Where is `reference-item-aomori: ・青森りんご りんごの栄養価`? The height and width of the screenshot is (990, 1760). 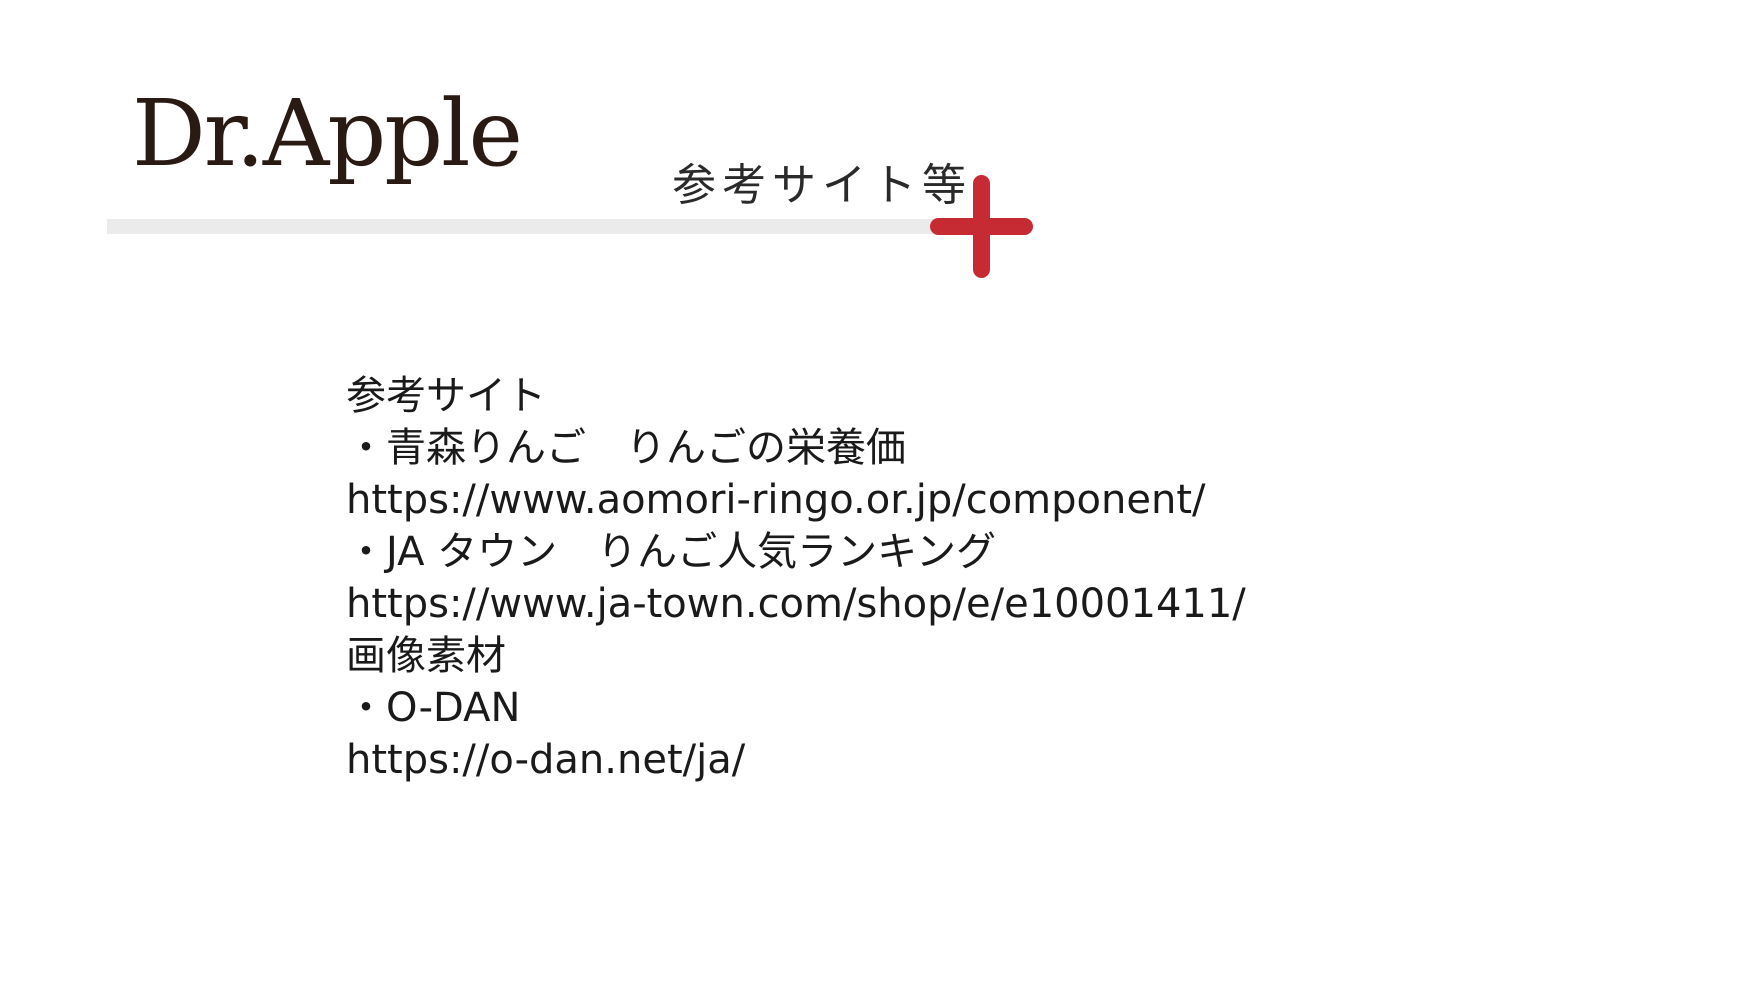
reference-item-aomori: ・青森りんご りんごの栄養価 is located at coordinates (626, 448).